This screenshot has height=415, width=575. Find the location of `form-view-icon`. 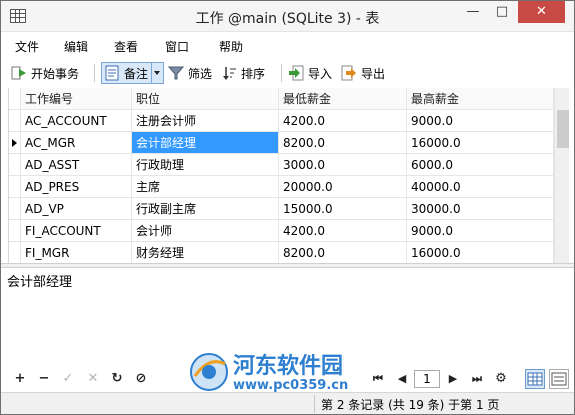

form-view-icon is located at coordinates (559, 379).